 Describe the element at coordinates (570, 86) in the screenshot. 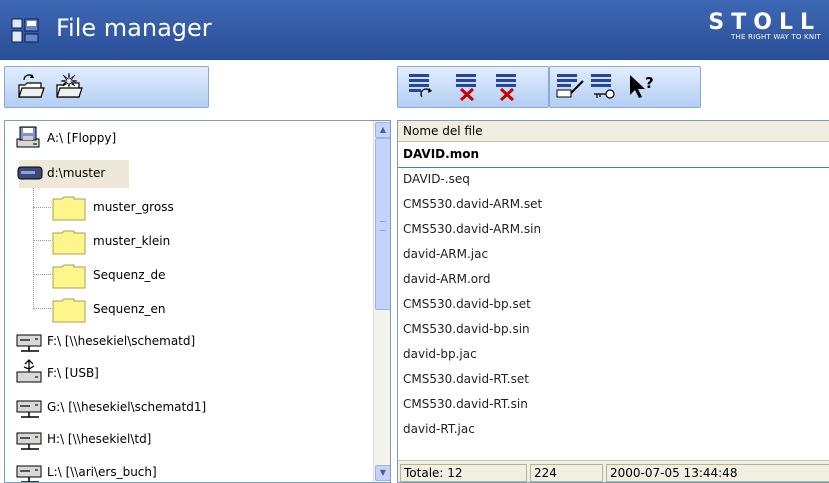

I see `properties-icon` at that location.